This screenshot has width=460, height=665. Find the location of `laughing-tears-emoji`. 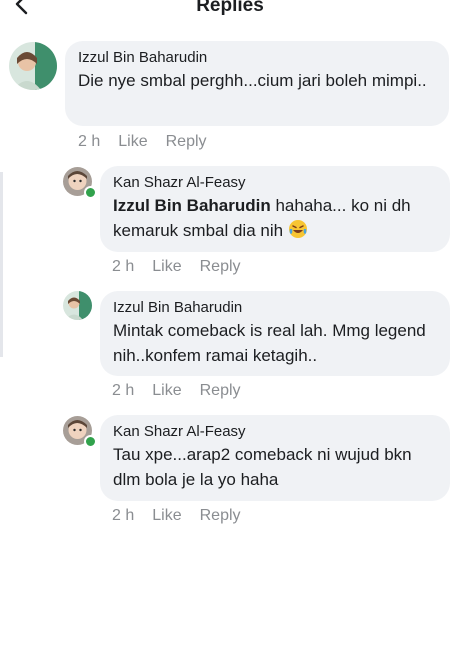

laughing-tears-emoji is located at coordinates (297, 229).